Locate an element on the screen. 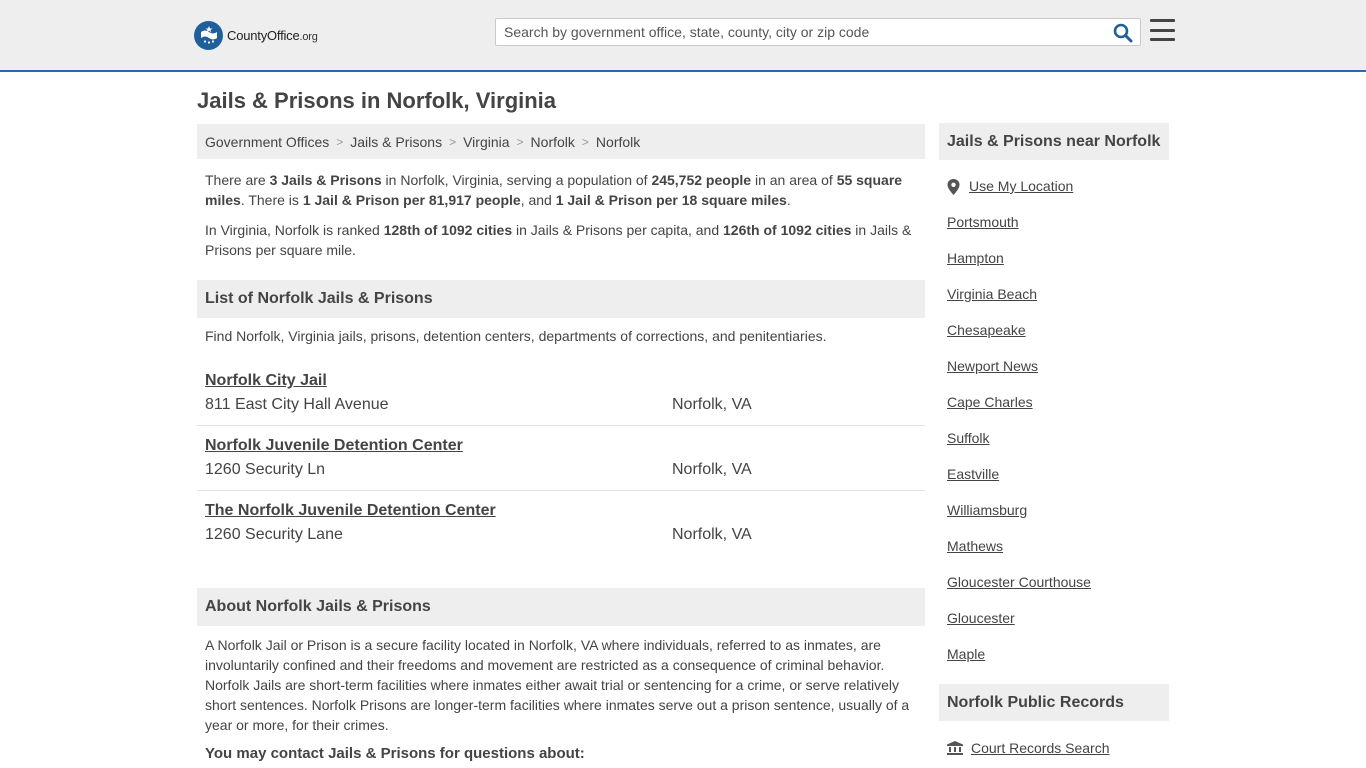  search-icon is located at coordinates (1123, 33).